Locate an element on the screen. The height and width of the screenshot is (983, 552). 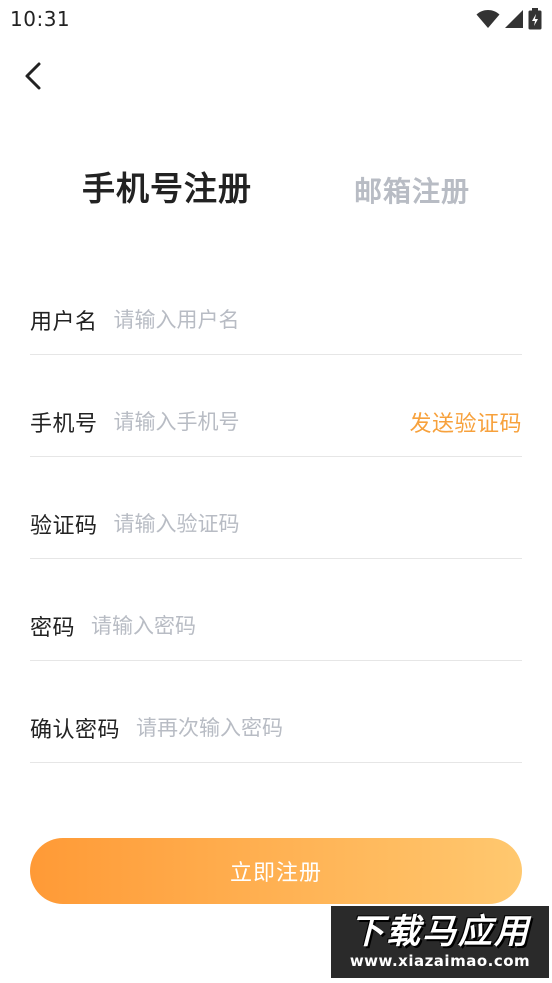
status-icons is located at coordinates (509, 19).